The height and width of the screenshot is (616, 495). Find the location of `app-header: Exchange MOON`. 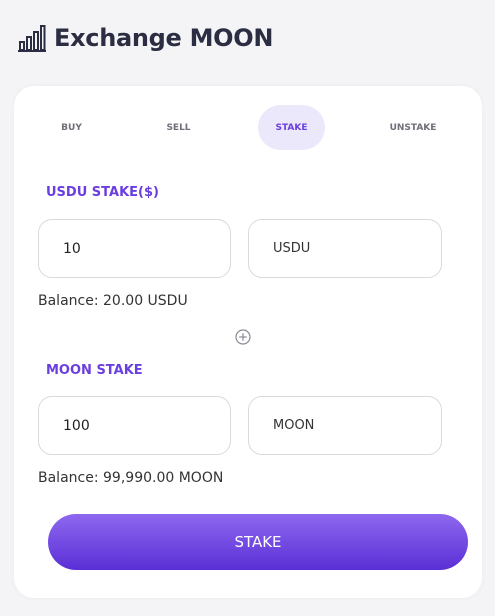

app-header: Exchange MOON is located at coordinates (145, 38).